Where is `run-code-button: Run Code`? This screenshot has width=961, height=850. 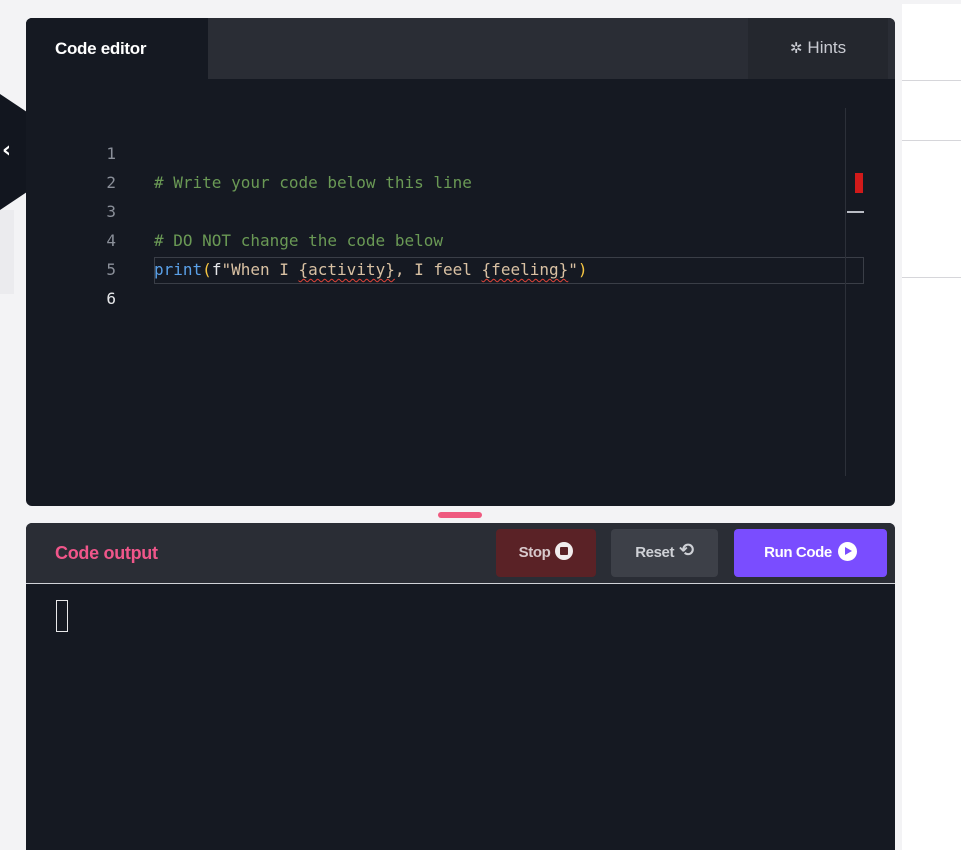 run-code-button: Run Code is located at coordinates (810, 553).